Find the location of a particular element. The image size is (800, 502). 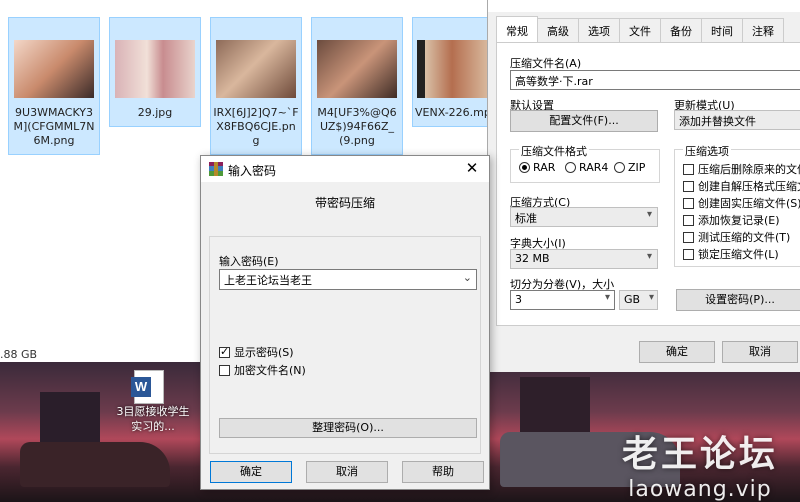

checkbox-label: 创建自解压格式压缩文 is located at coordinates (749, 186).